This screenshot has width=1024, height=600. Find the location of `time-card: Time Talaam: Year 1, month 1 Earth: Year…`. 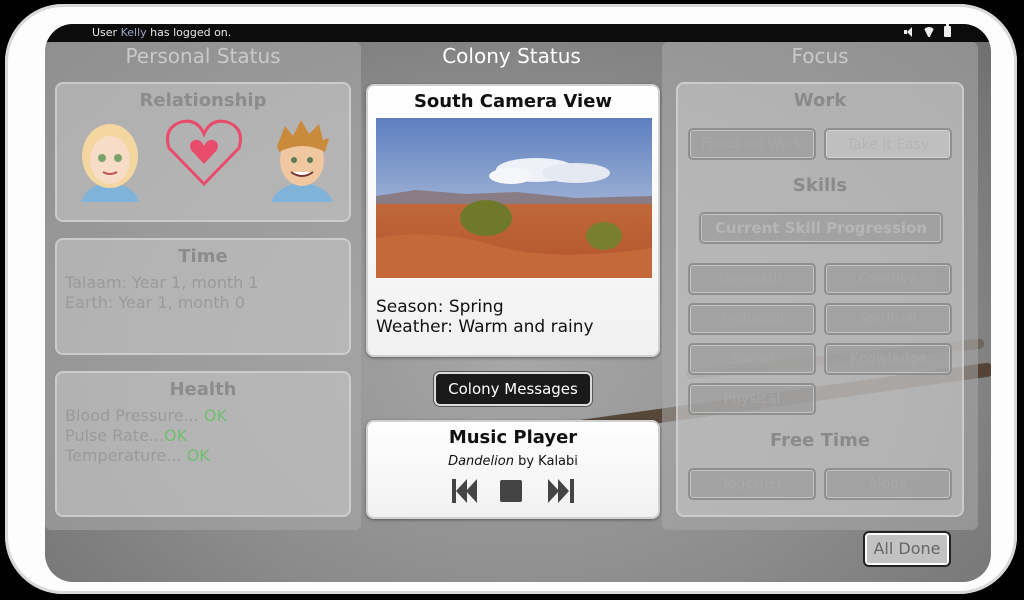

time-card: Time Talaam: Year 1, month 1 Earth: Year… is located at coordinates (203, 296).